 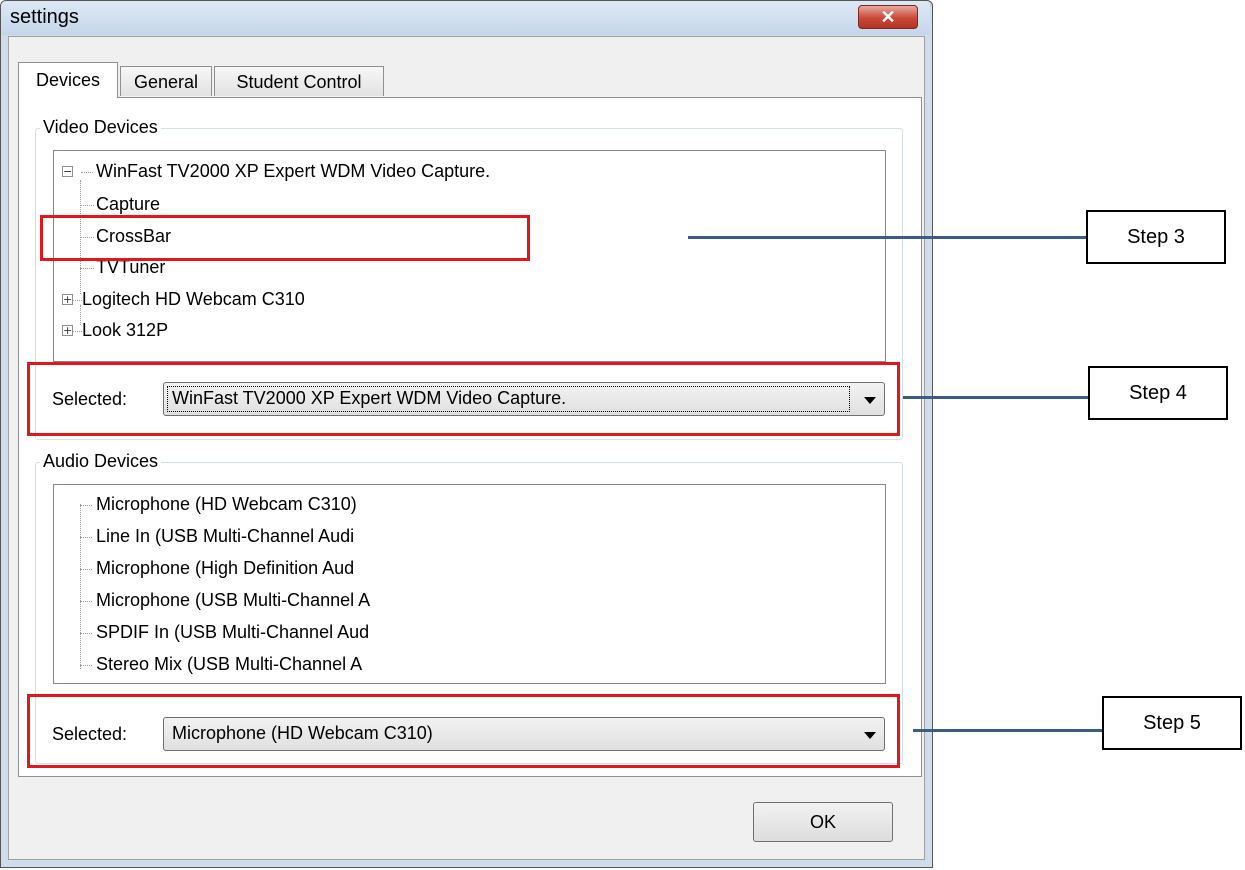 I want to click on highlight-crossbar, so click(x=285, y=238).